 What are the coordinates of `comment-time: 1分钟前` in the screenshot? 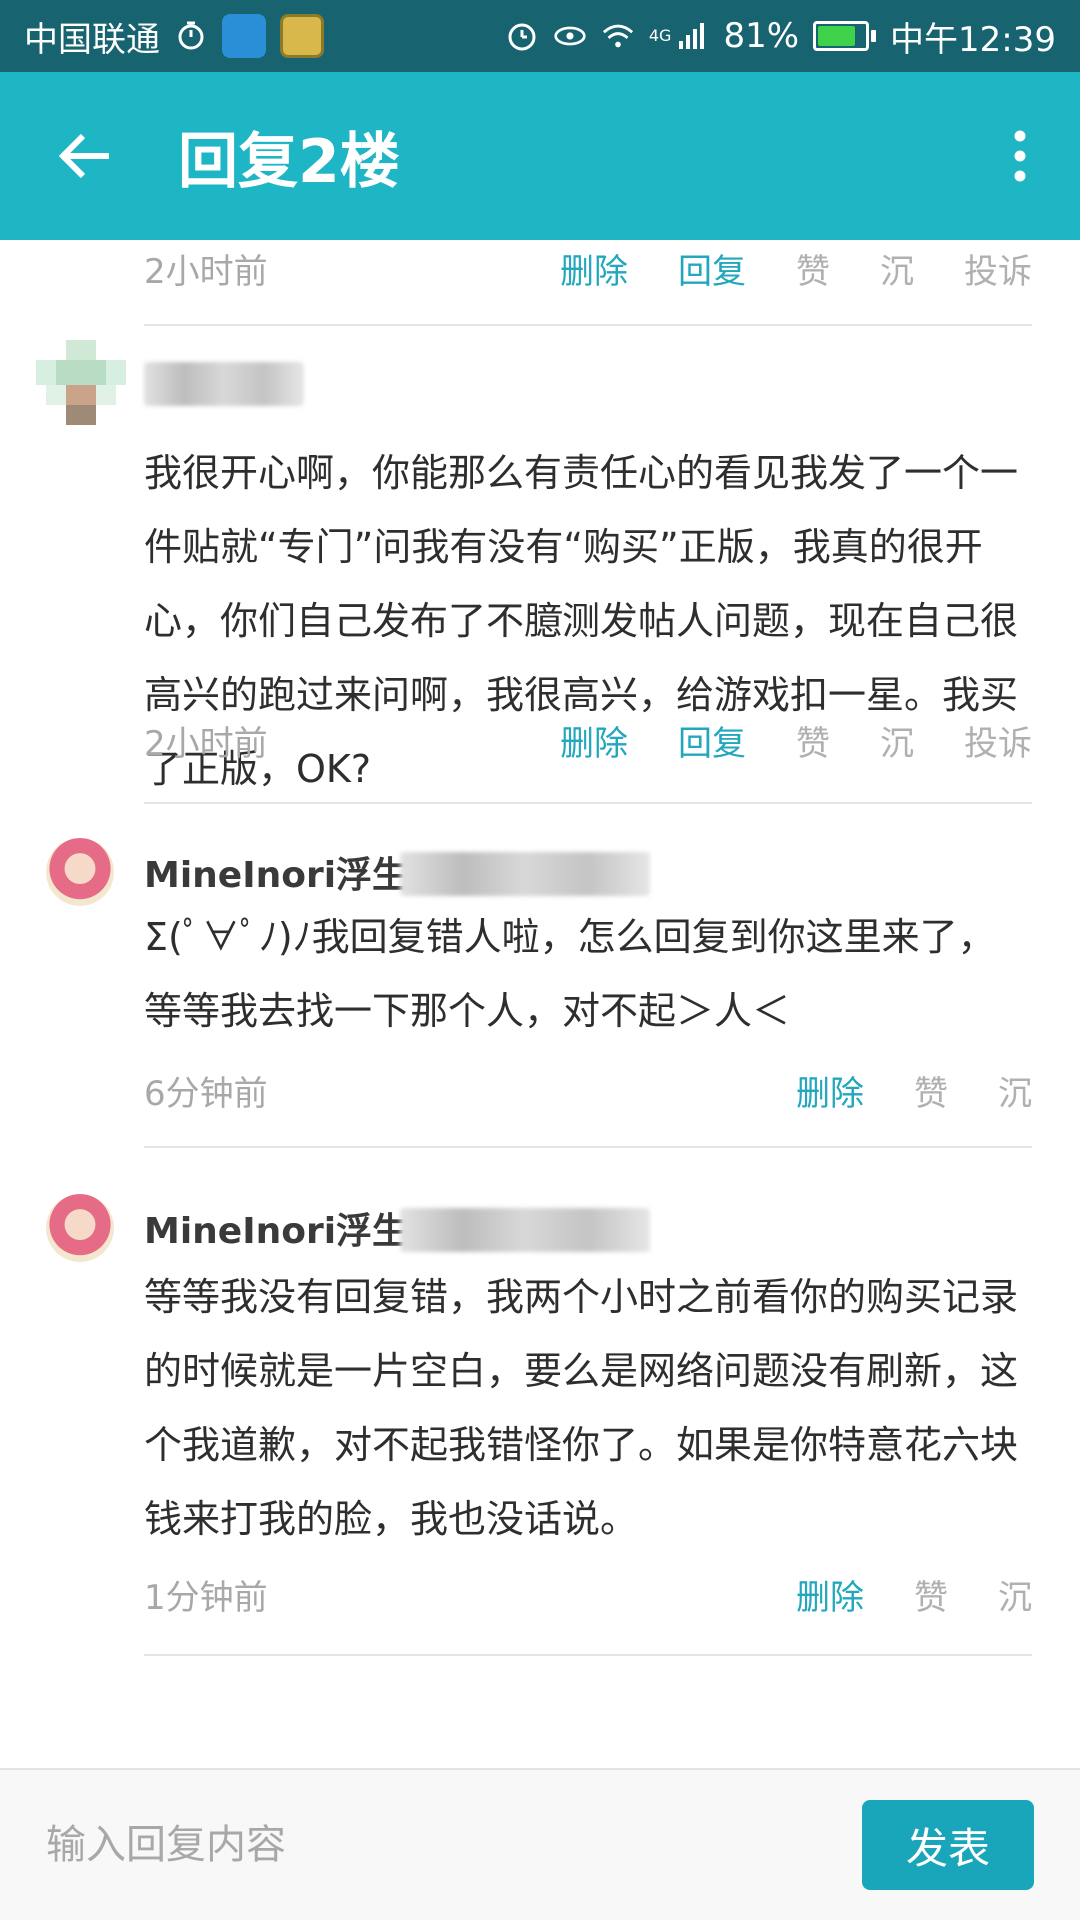 It's located at (206, 1597).